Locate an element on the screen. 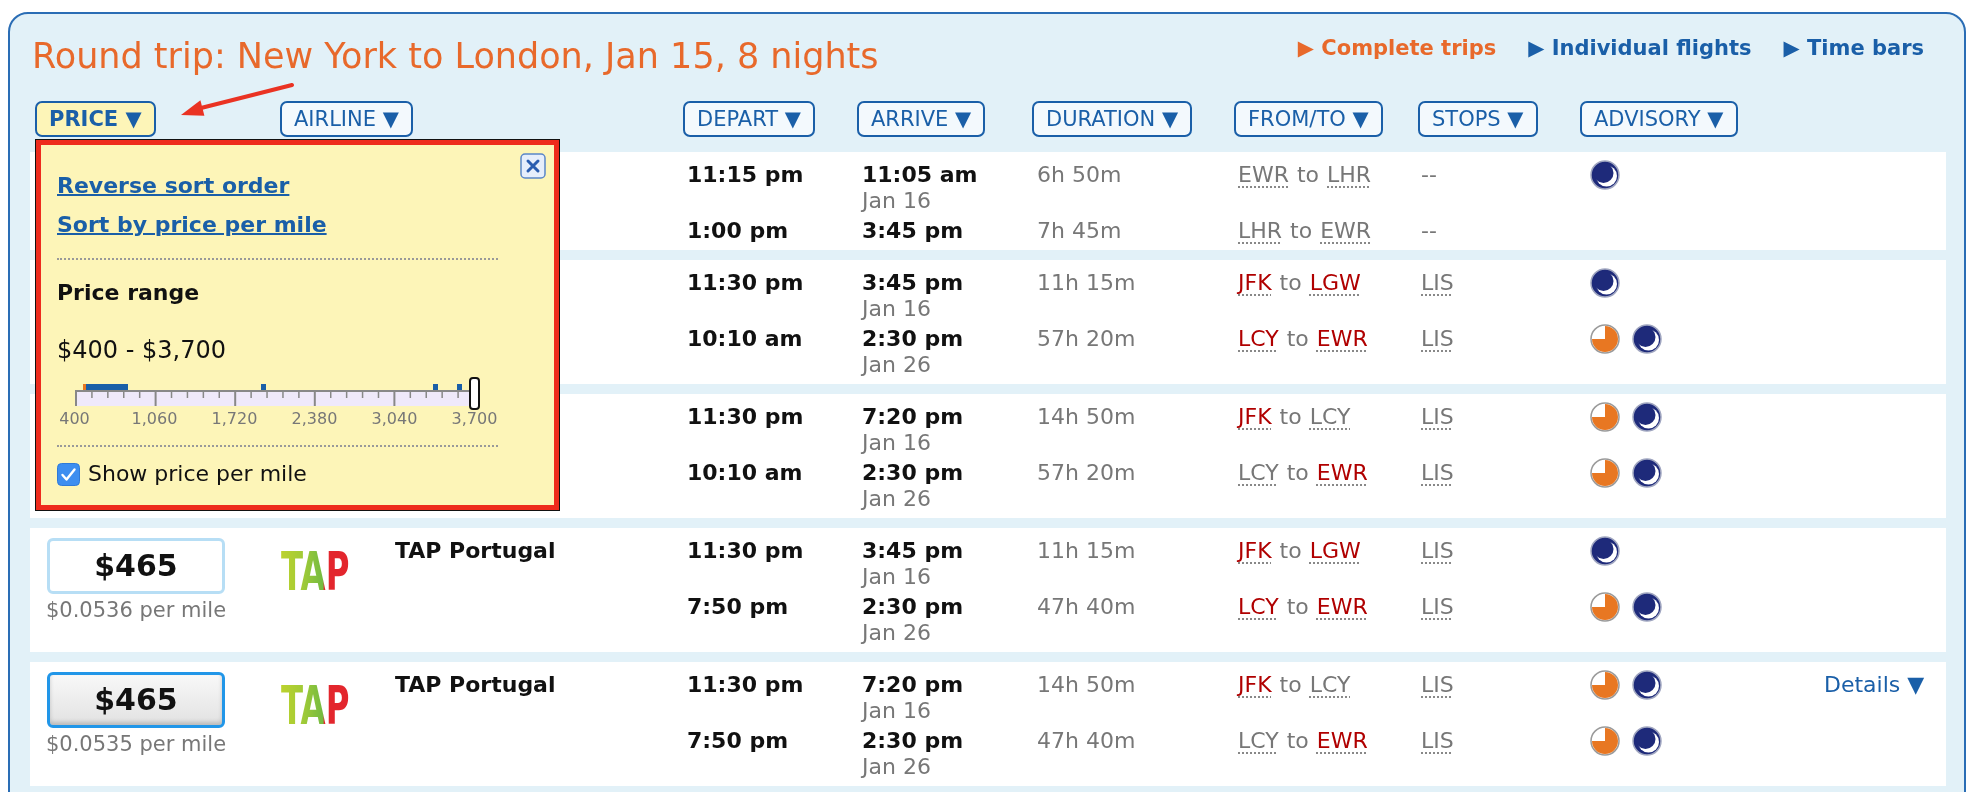 The width and height of the screenshot is (1988, 792). sort-button: FROM/TO ▼ is located at coordinates (1308, 119).